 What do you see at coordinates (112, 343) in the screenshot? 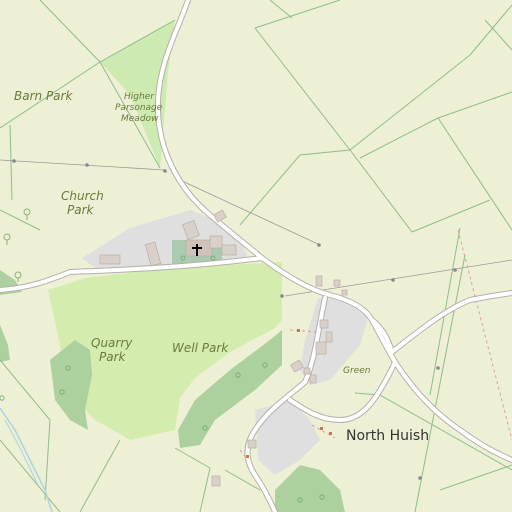
I see `label-quarry-park-line1: Quarry` at bounding box center [112, 343].